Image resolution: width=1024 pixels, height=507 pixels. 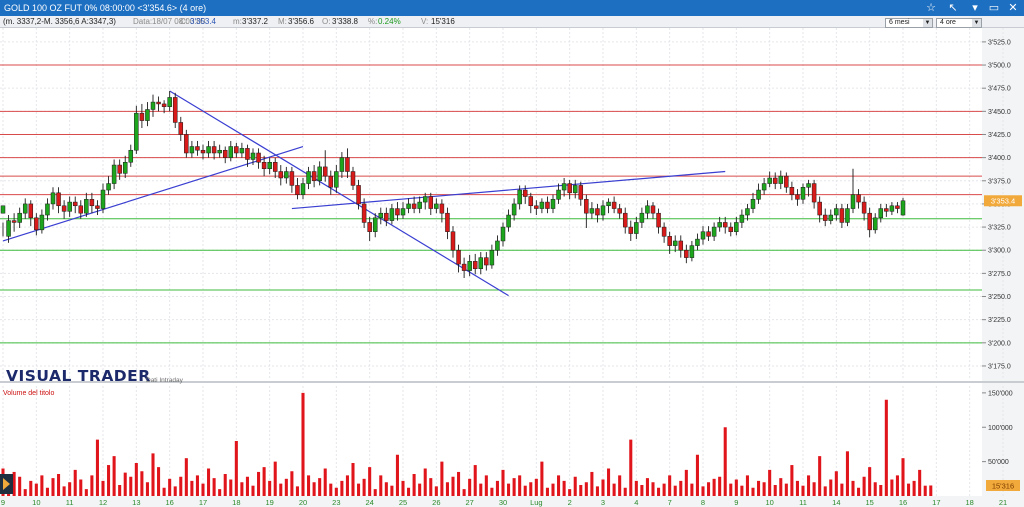 I want to click on minimize-button: ▾, so click(x=975, y=8).